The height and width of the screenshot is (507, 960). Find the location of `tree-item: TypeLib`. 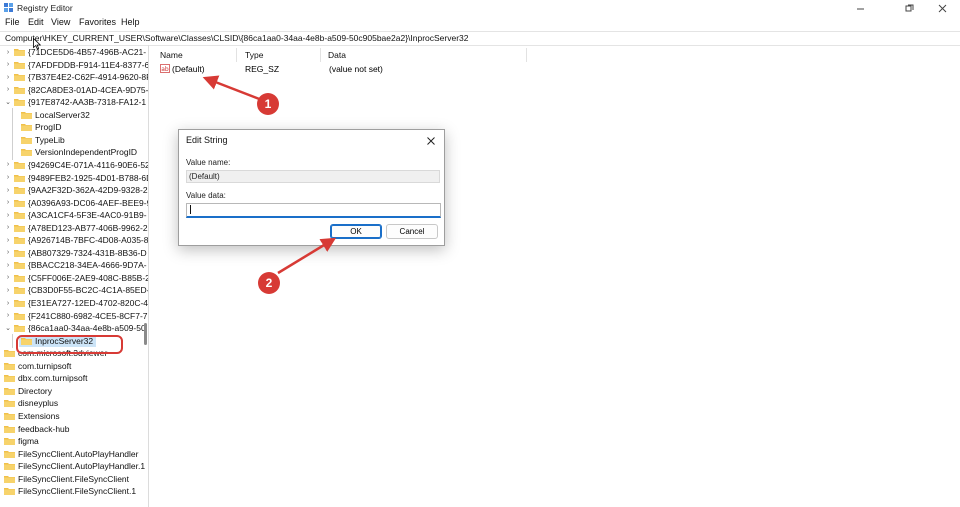

tree-item: TypeLib is located at coordinates (42, 140).